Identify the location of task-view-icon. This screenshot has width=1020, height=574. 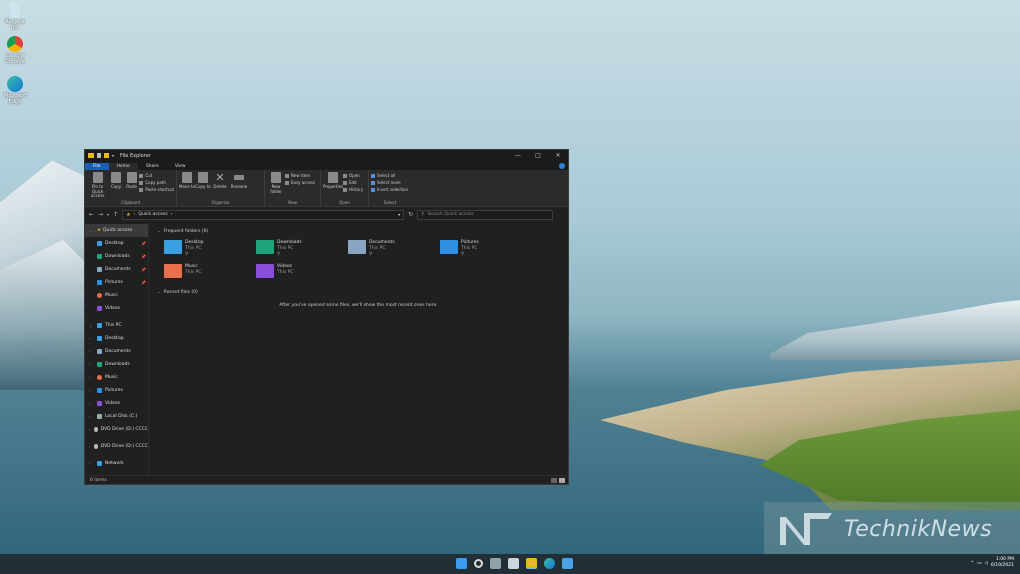
(495, 563).